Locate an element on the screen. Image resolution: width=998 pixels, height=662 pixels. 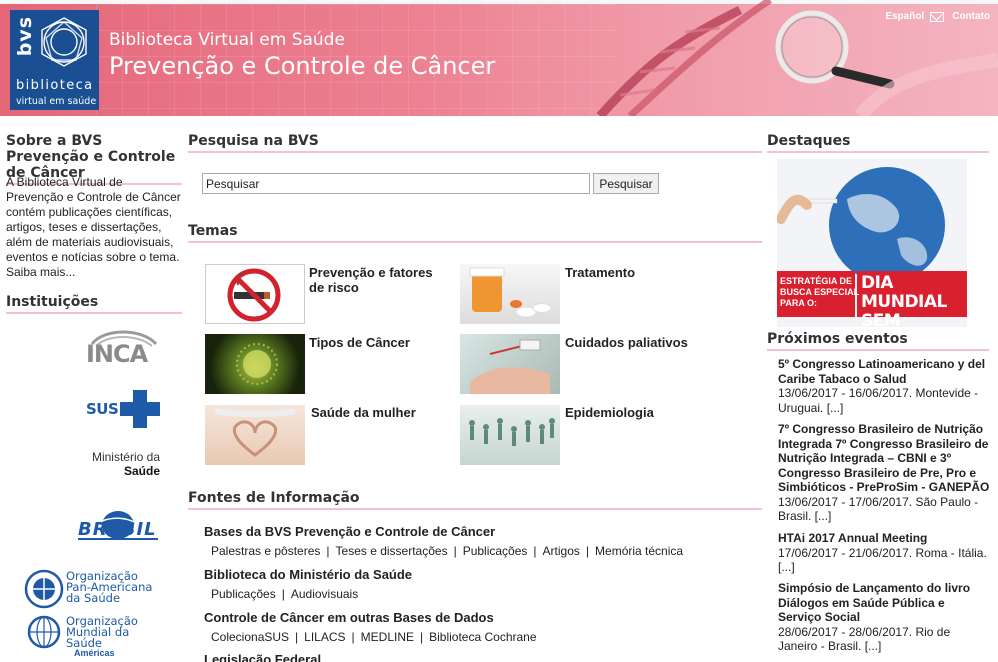
cell-icon is located at coordinates (257, 364).